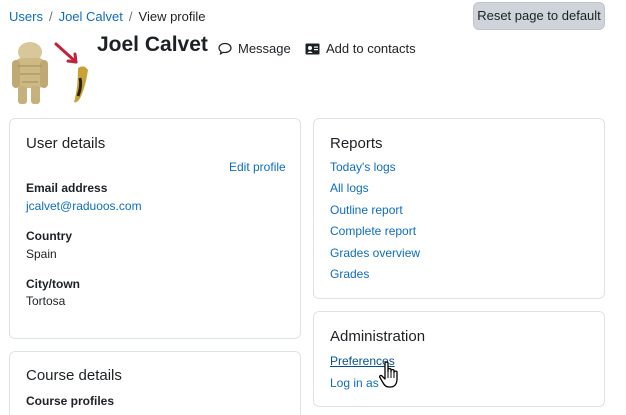 The image size is (626, 415). I want to click on user-details-title: User details, so click(66, 143).